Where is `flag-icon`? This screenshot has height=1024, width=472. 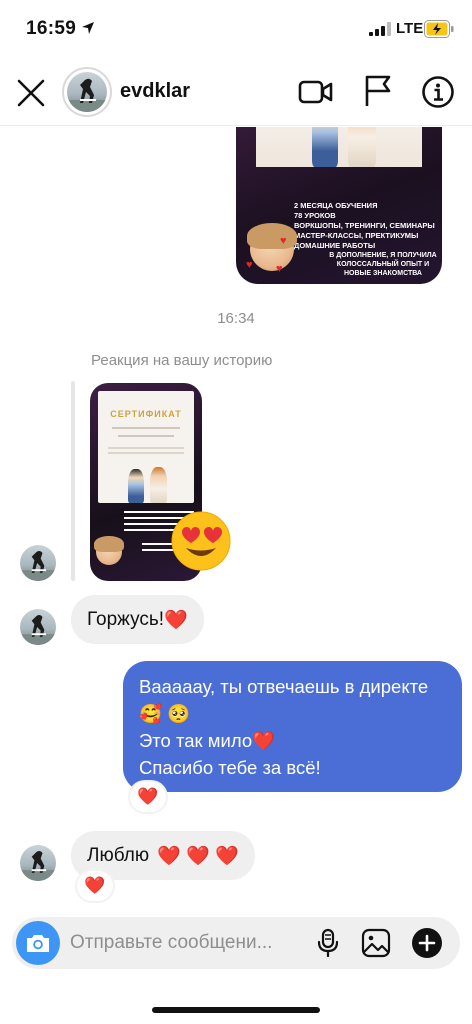 flag-icon is located at coordinates (378, 91).